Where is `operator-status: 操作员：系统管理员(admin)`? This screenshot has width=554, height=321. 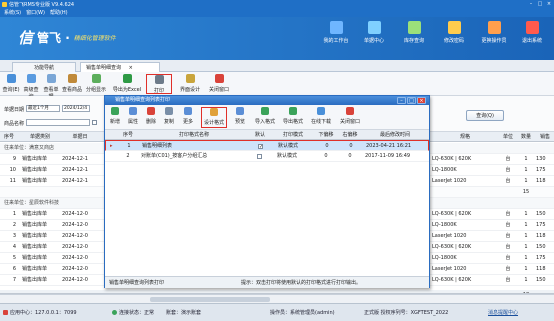
operator-status: 操作员：系统管理员(admin) is located at coordinates (302, 313).